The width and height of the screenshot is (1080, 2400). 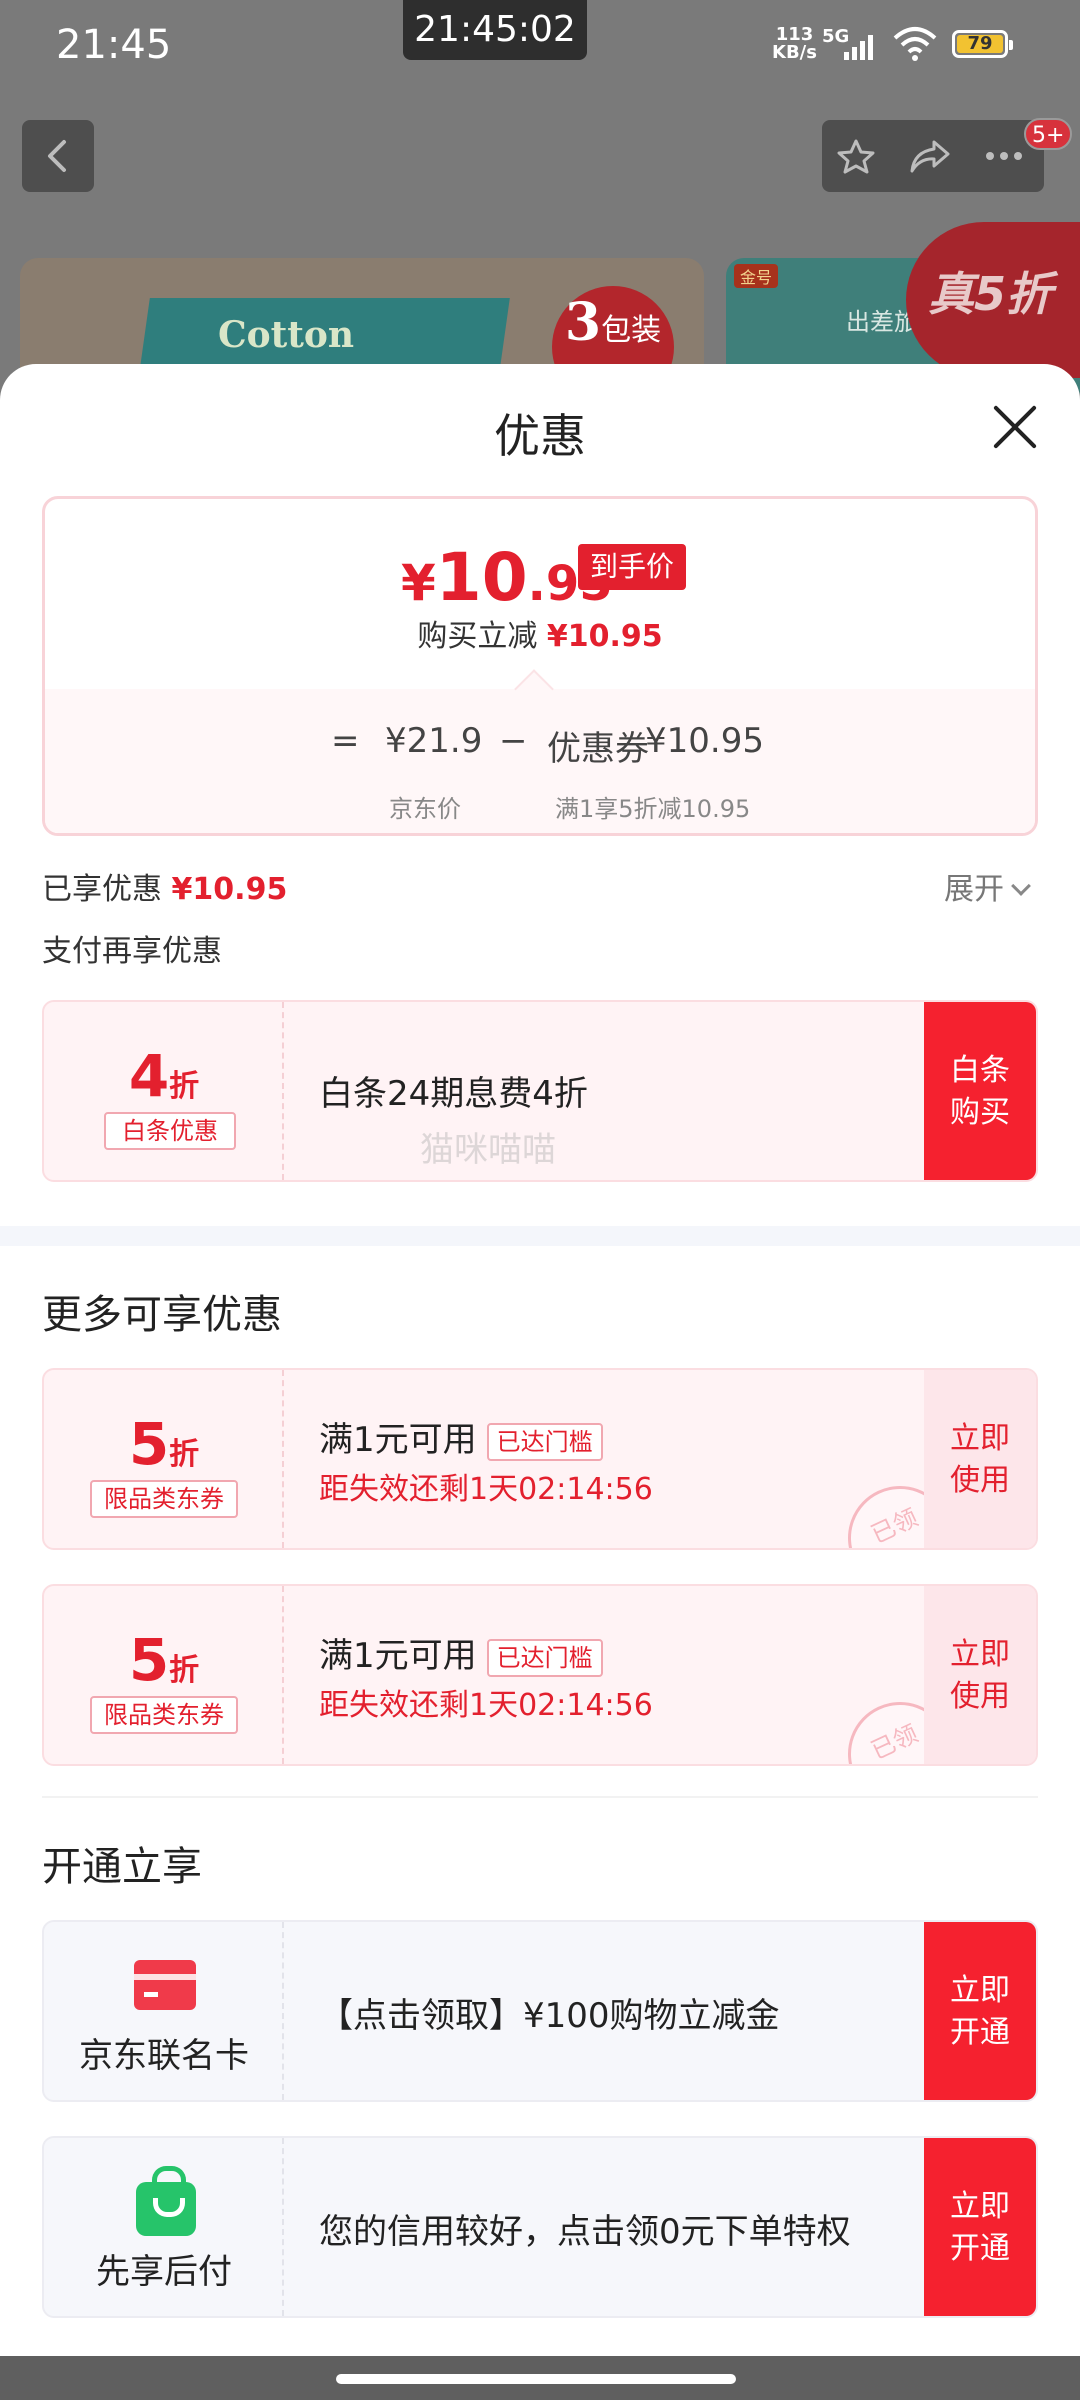 I want to click on buy-now-pay-later-offer: 先享后付 您的信用较好，点击领0元下单特权 立即 开通, so click(x=540, y=2227).